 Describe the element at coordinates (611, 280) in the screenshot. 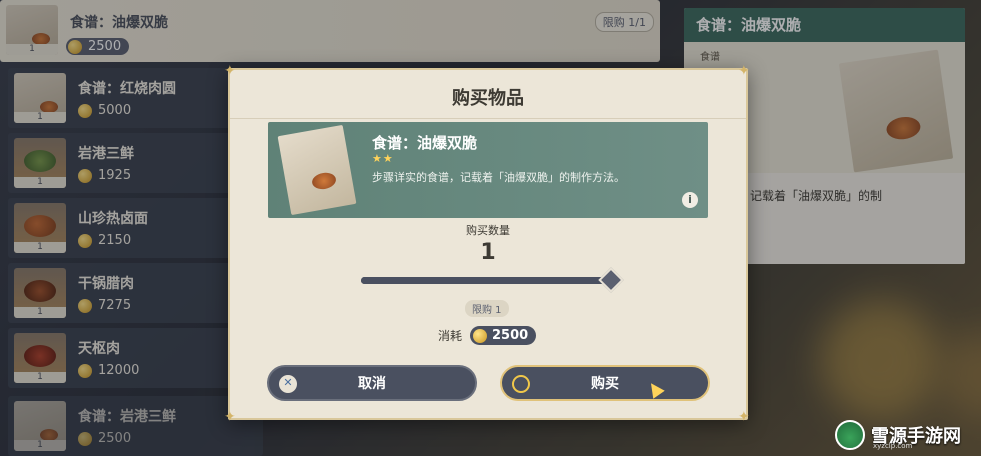

I see `slider-handle` at that location.